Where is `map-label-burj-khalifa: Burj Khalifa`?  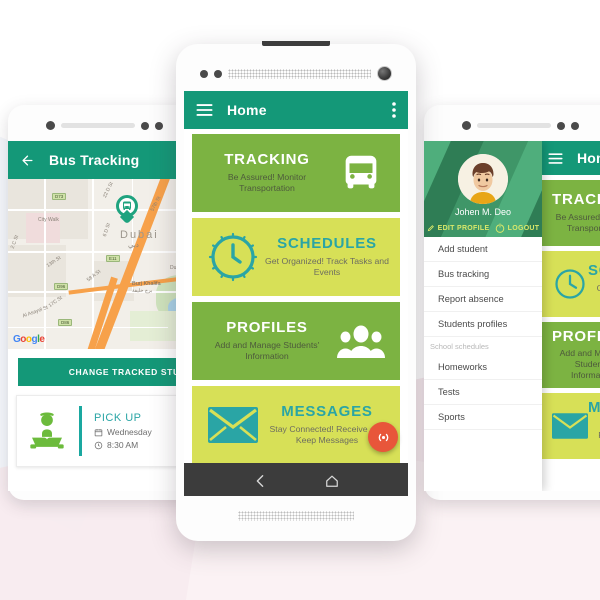
map-label-burj-khalifa: Burj Khalifa is located at coordinates (146, 284).